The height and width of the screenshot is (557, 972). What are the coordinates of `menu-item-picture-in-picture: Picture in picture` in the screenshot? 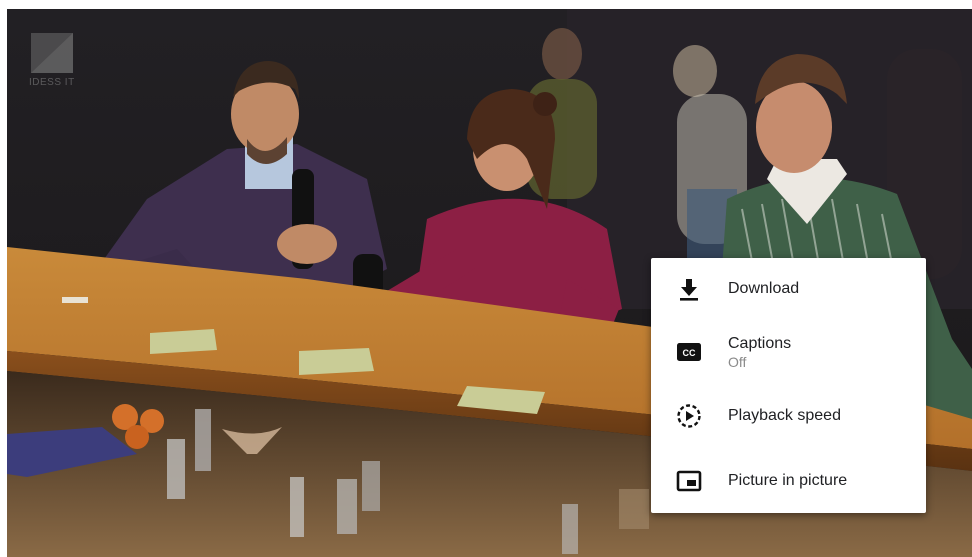 It's located at (788, 481).